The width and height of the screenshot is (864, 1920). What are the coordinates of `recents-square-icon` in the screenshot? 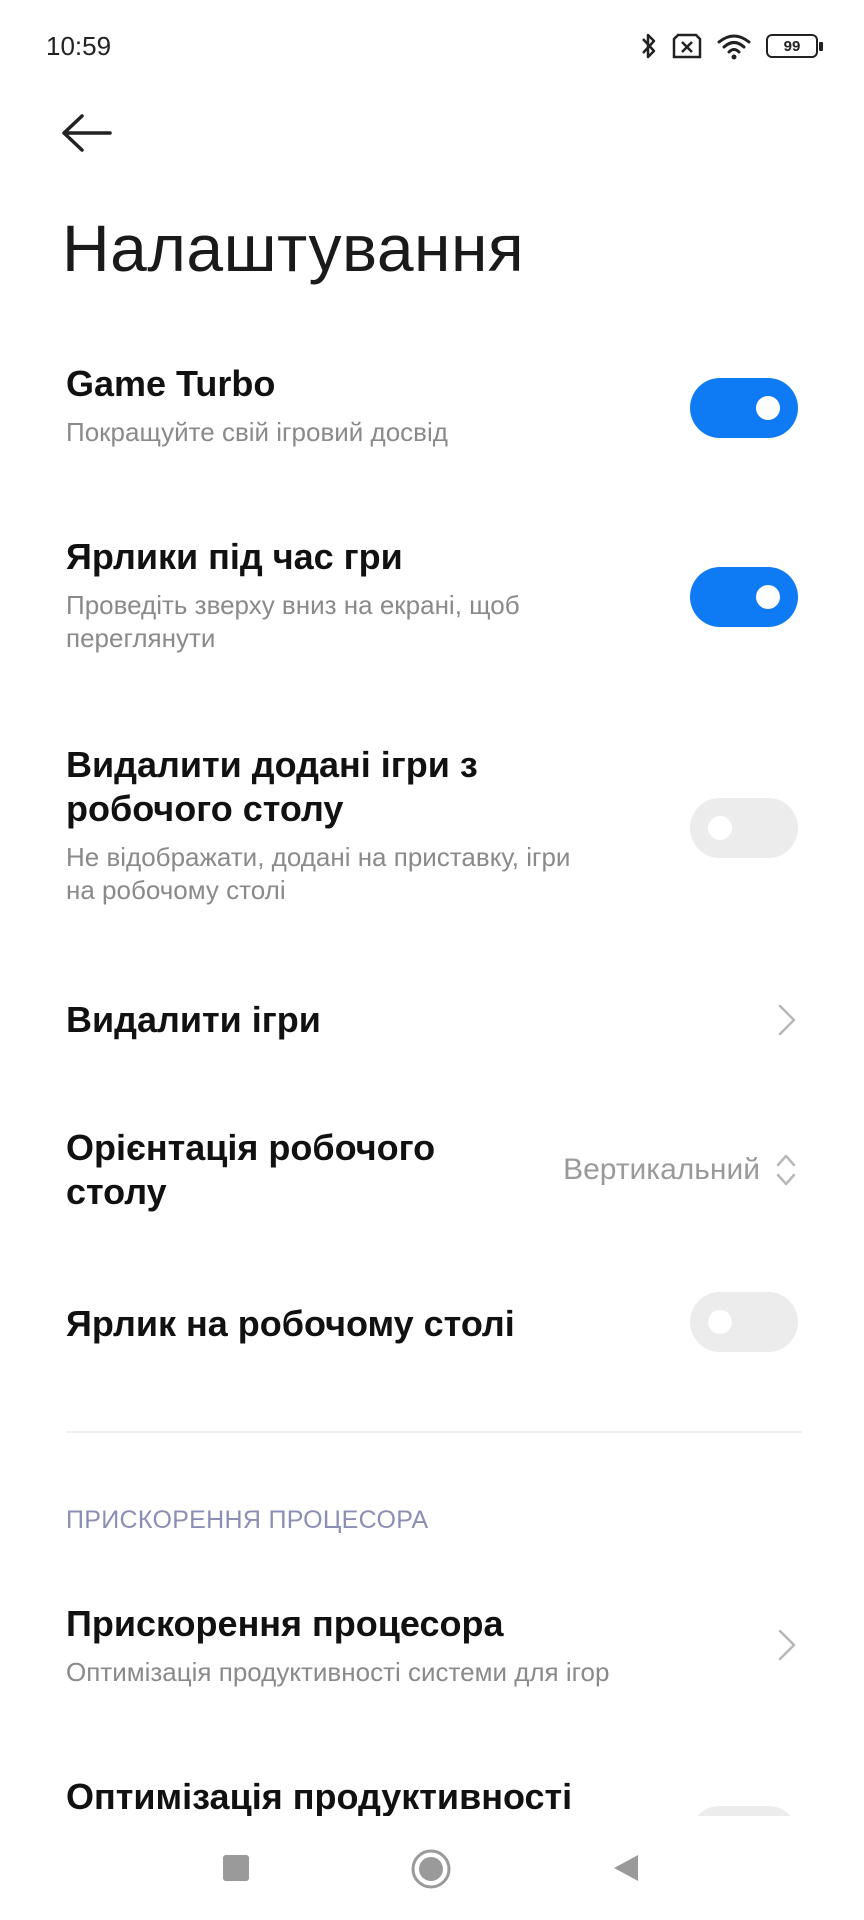 It's located at (236, 1868).